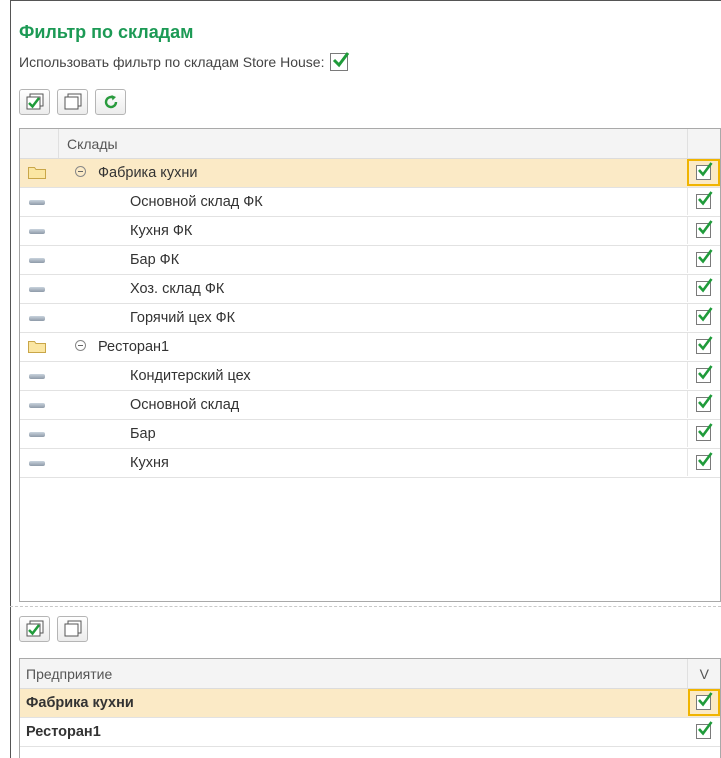 Image resolution: width=721 pixels, height=758 pixels. I want to click on table-row: Ресторан1, so click(370, 732).